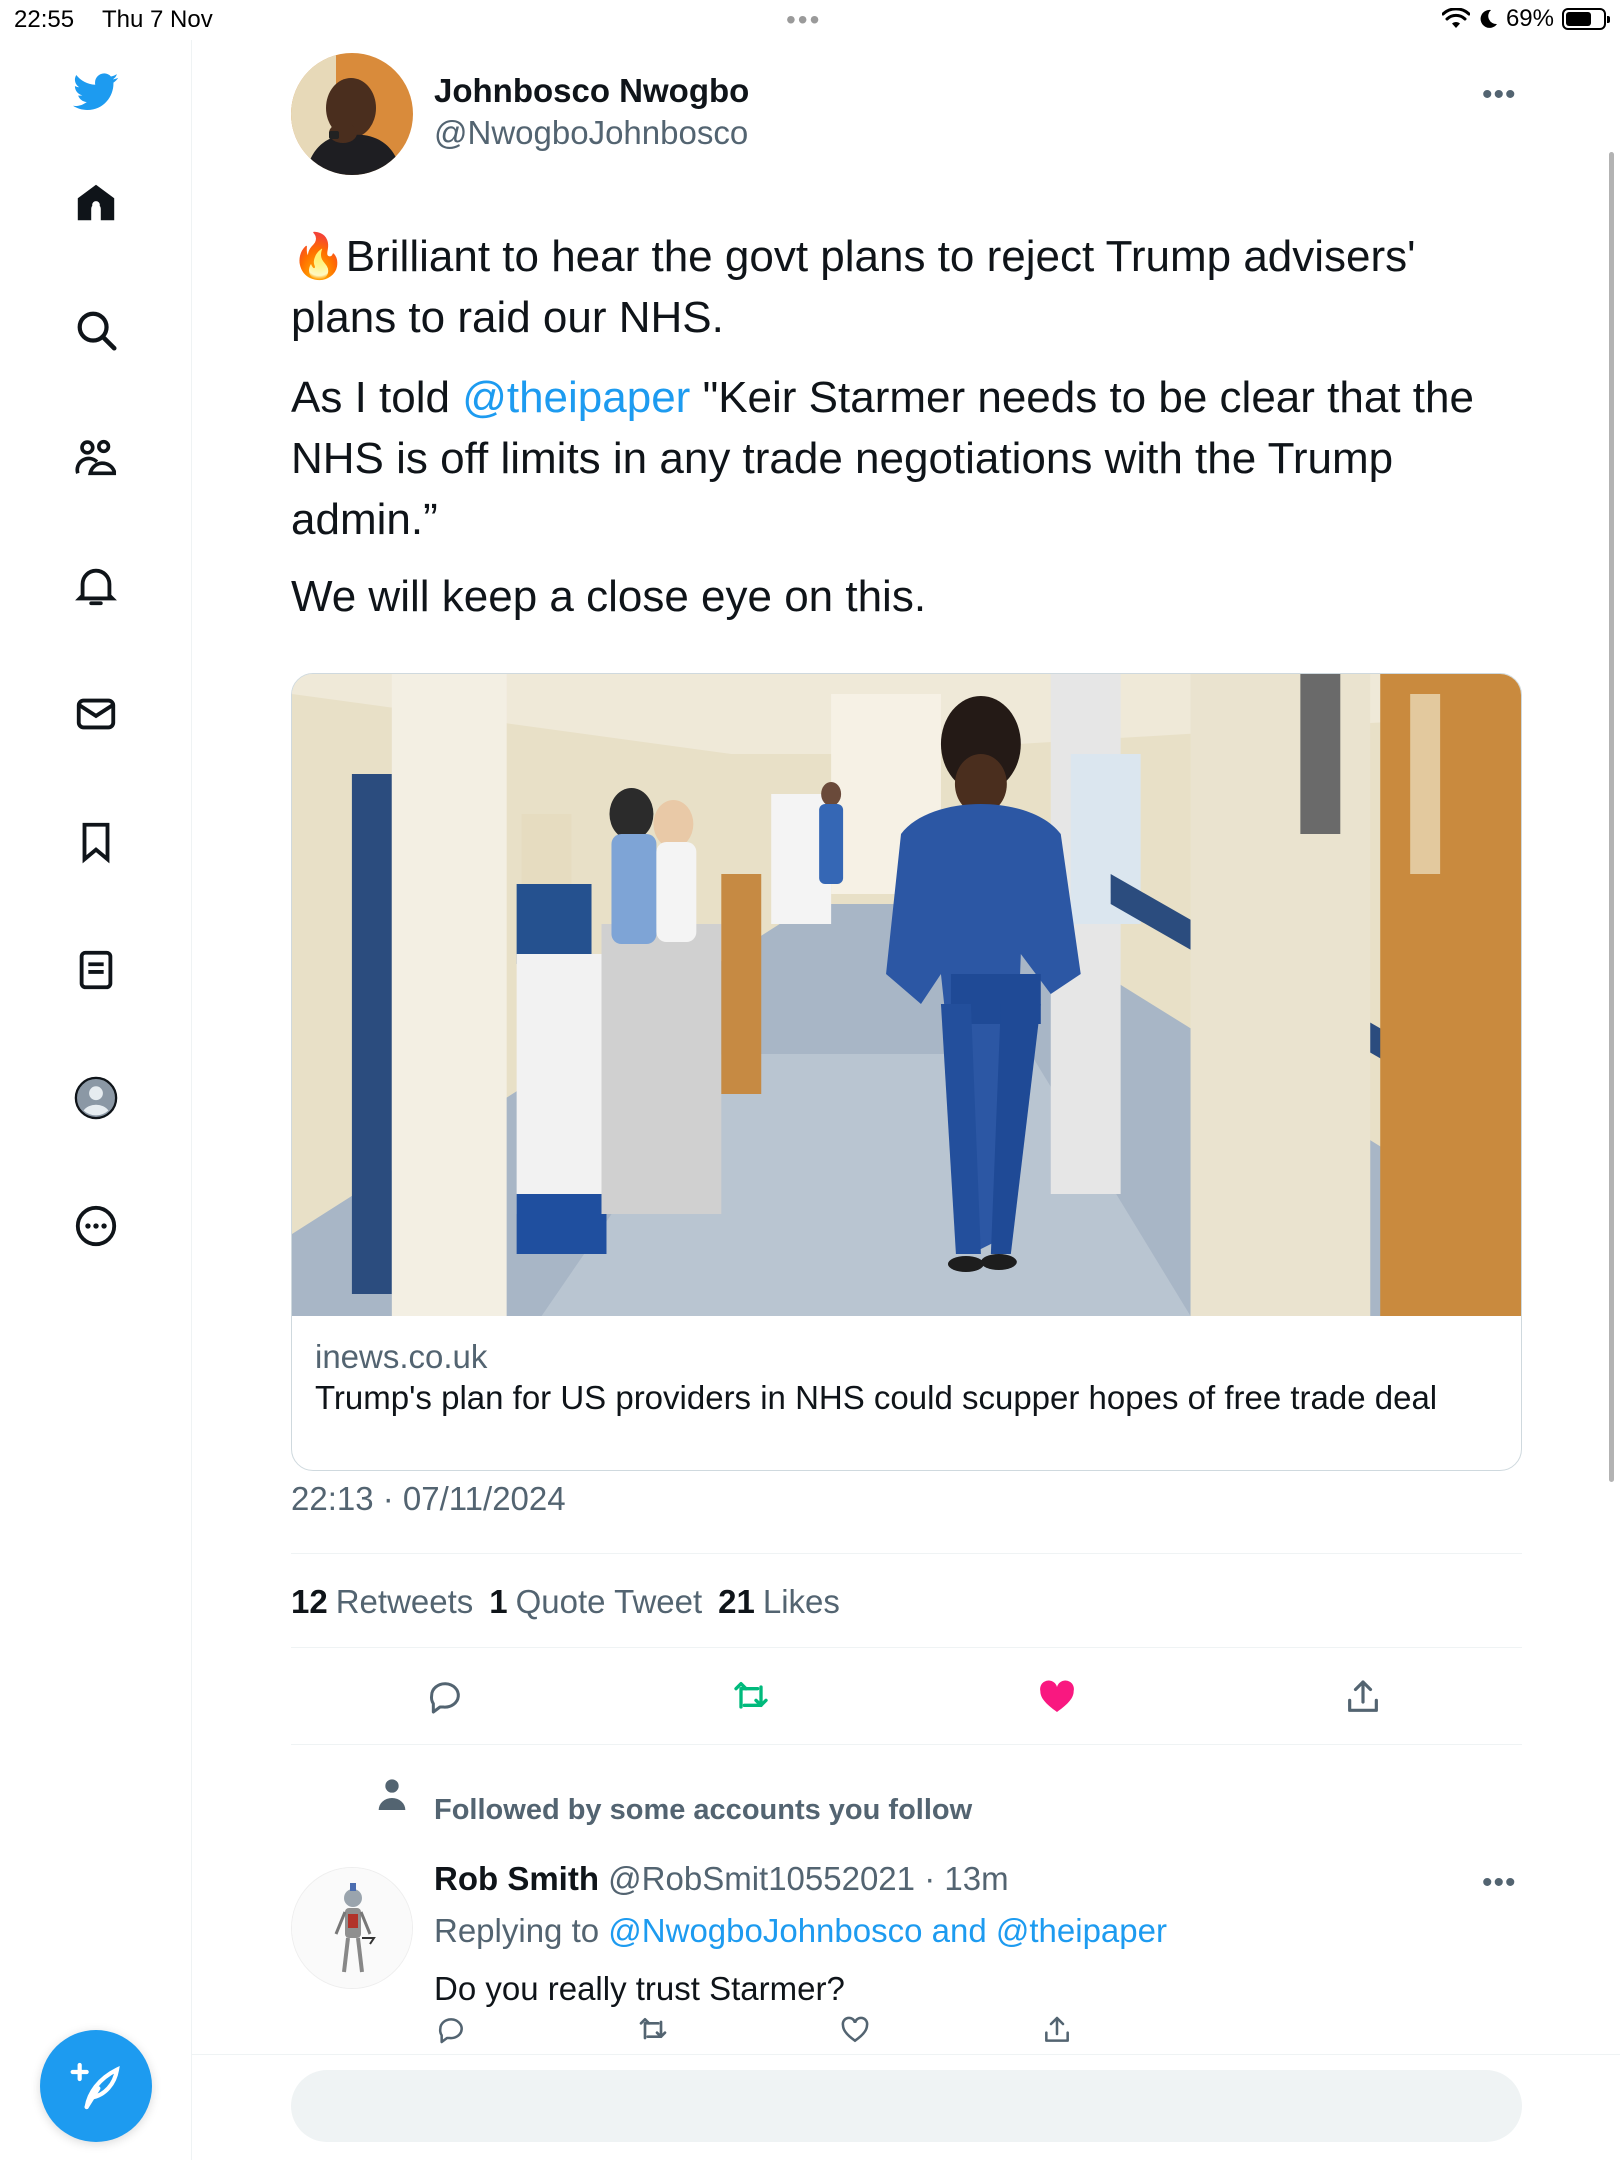 The width and height of the screenshot is (1620, 2160). I want to click on retweets-stat: 12 Retweets, so click(382, 1602).